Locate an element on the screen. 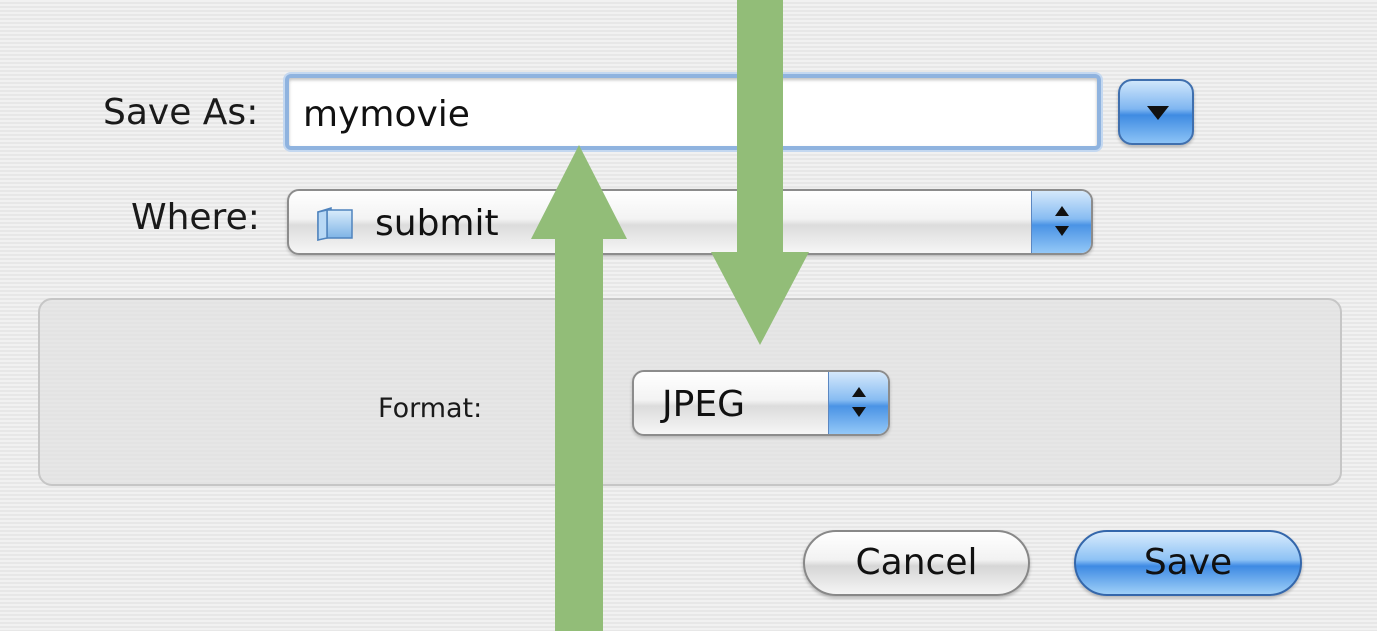 This screenshot has width=1377, height=631. format-label: Format: is located at coordinates (430, 408).